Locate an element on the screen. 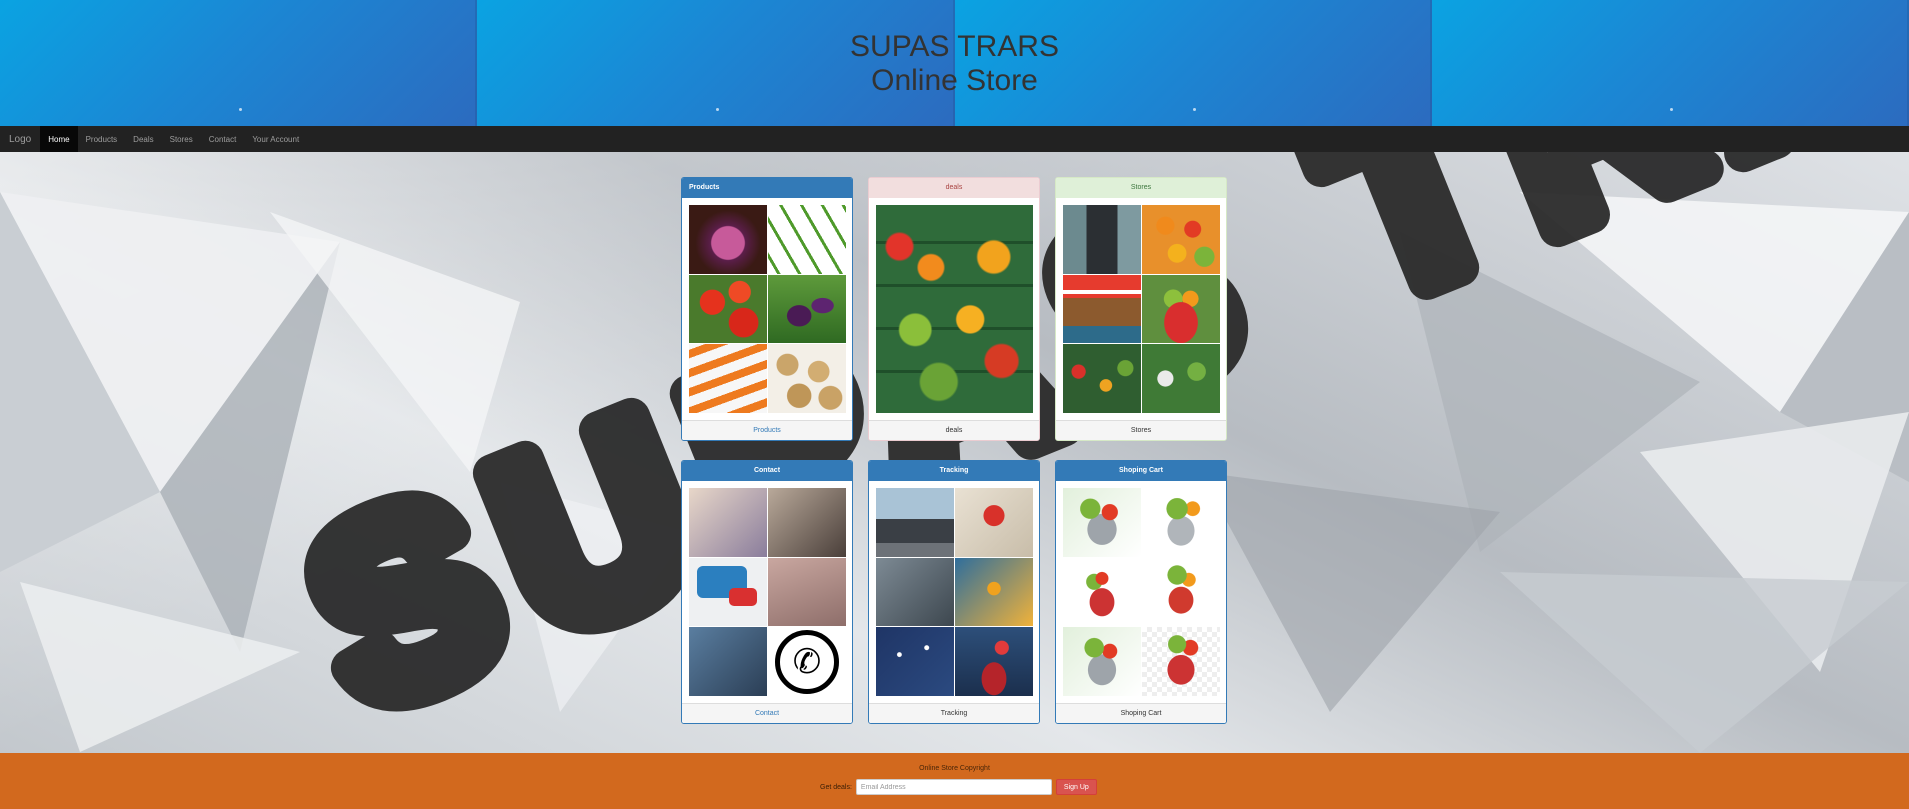 The image size is (1909, 809). contact-image-collage: ✆ is located at coordinates (767, 592).